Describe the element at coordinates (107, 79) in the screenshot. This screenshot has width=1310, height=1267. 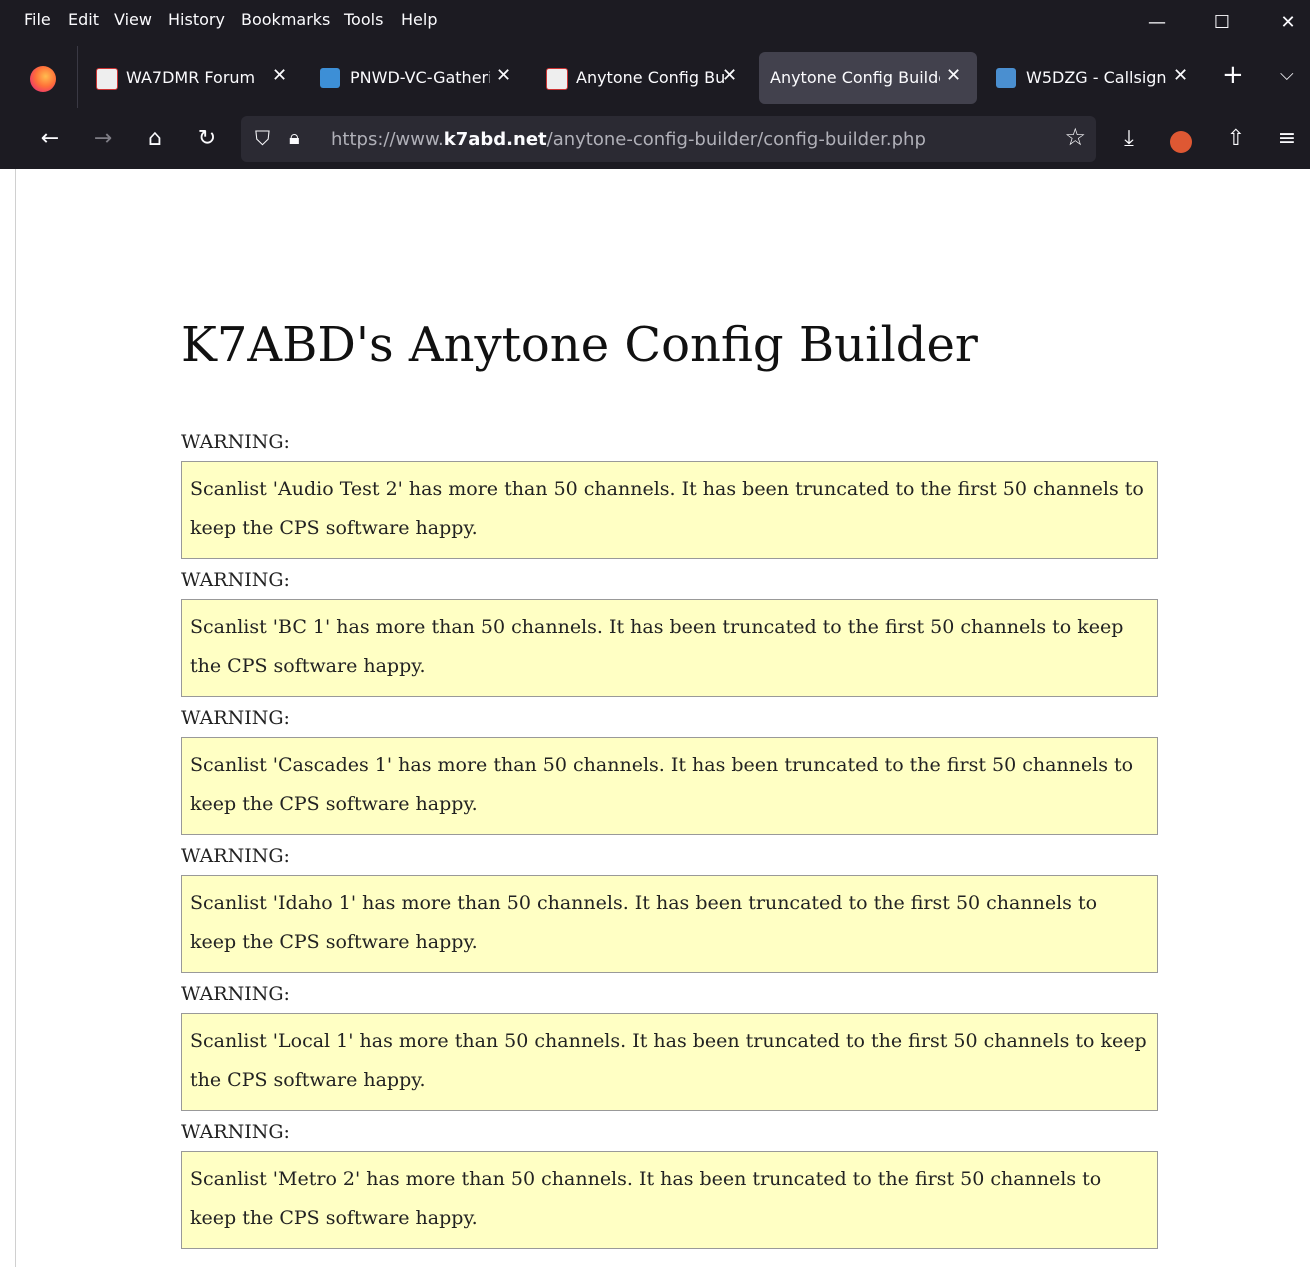
I see `wa7dmr-favicon-icon` at that location.